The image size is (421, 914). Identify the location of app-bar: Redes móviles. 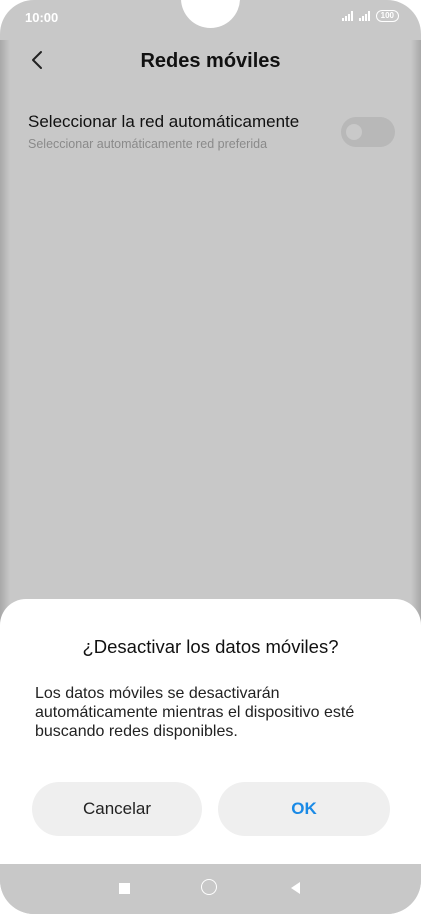
(210, 62).